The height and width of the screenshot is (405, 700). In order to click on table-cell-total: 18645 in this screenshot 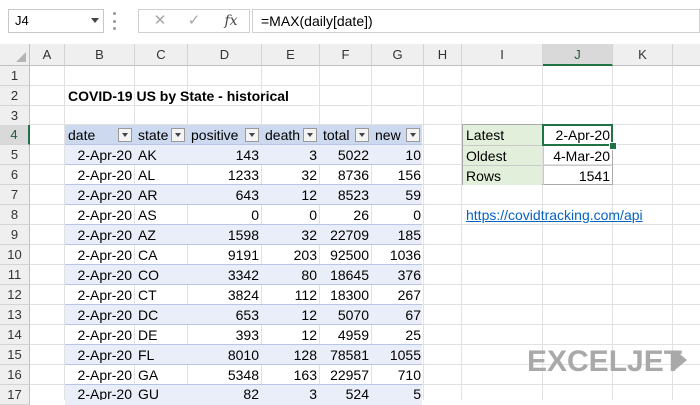, I will do `click(346, 275)`.